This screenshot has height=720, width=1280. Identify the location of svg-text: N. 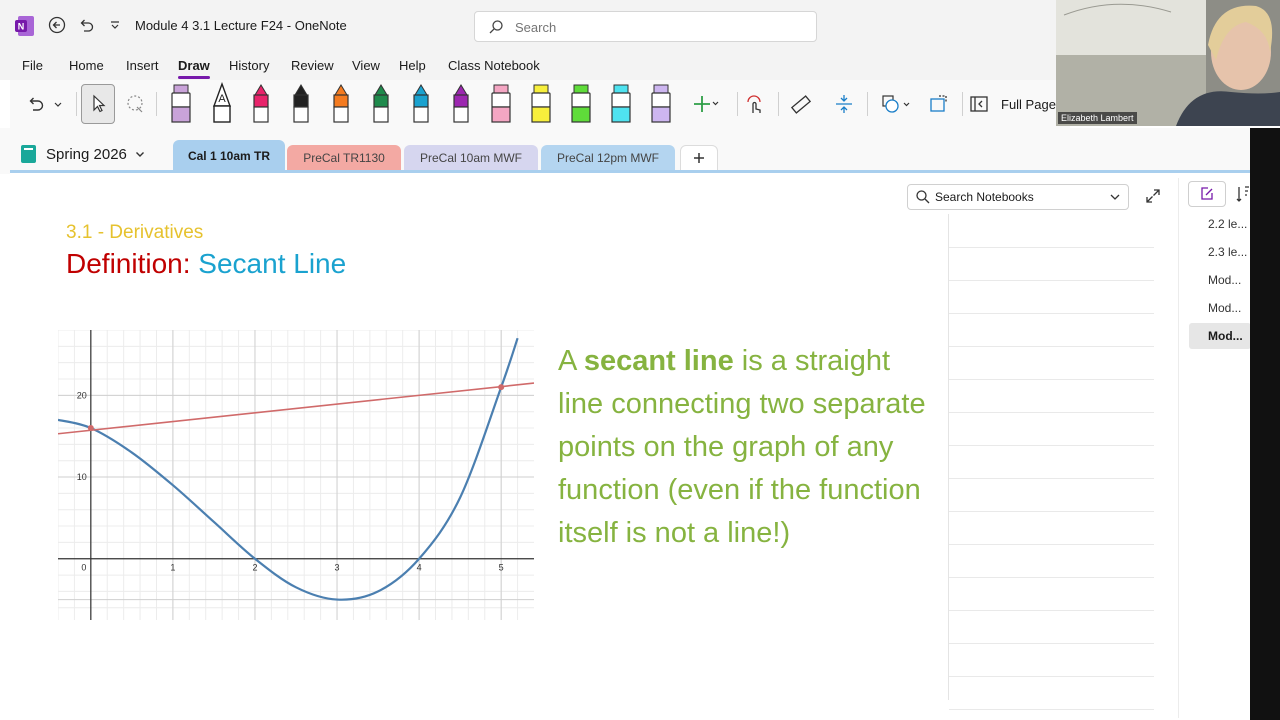
(21, 27).